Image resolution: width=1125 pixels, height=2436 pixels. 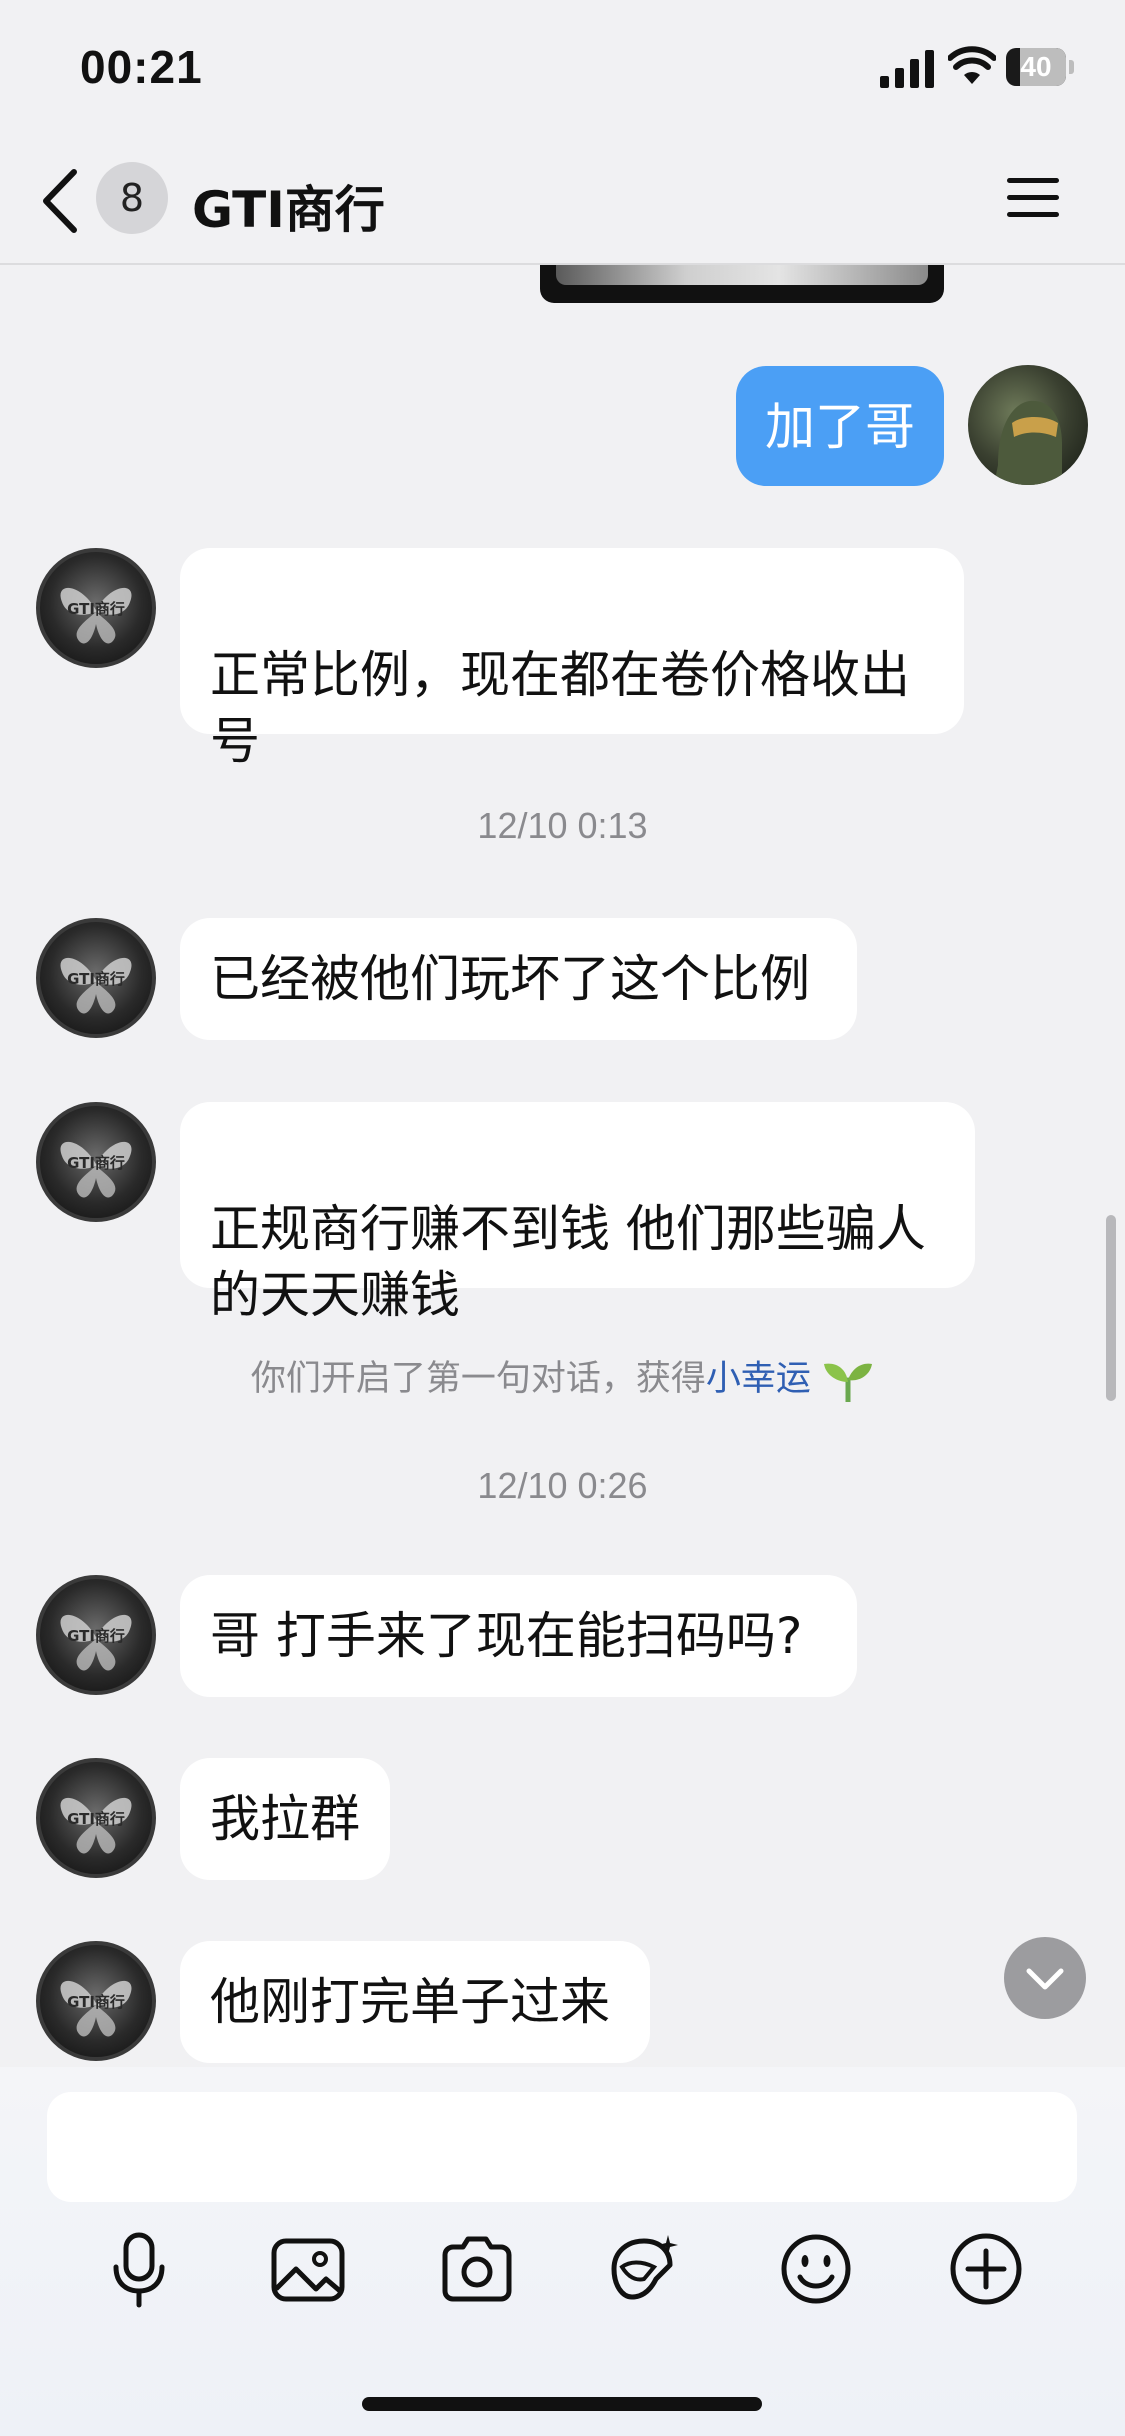 I want to click on message-text: 我拉群, so click(x=285, y=1819).